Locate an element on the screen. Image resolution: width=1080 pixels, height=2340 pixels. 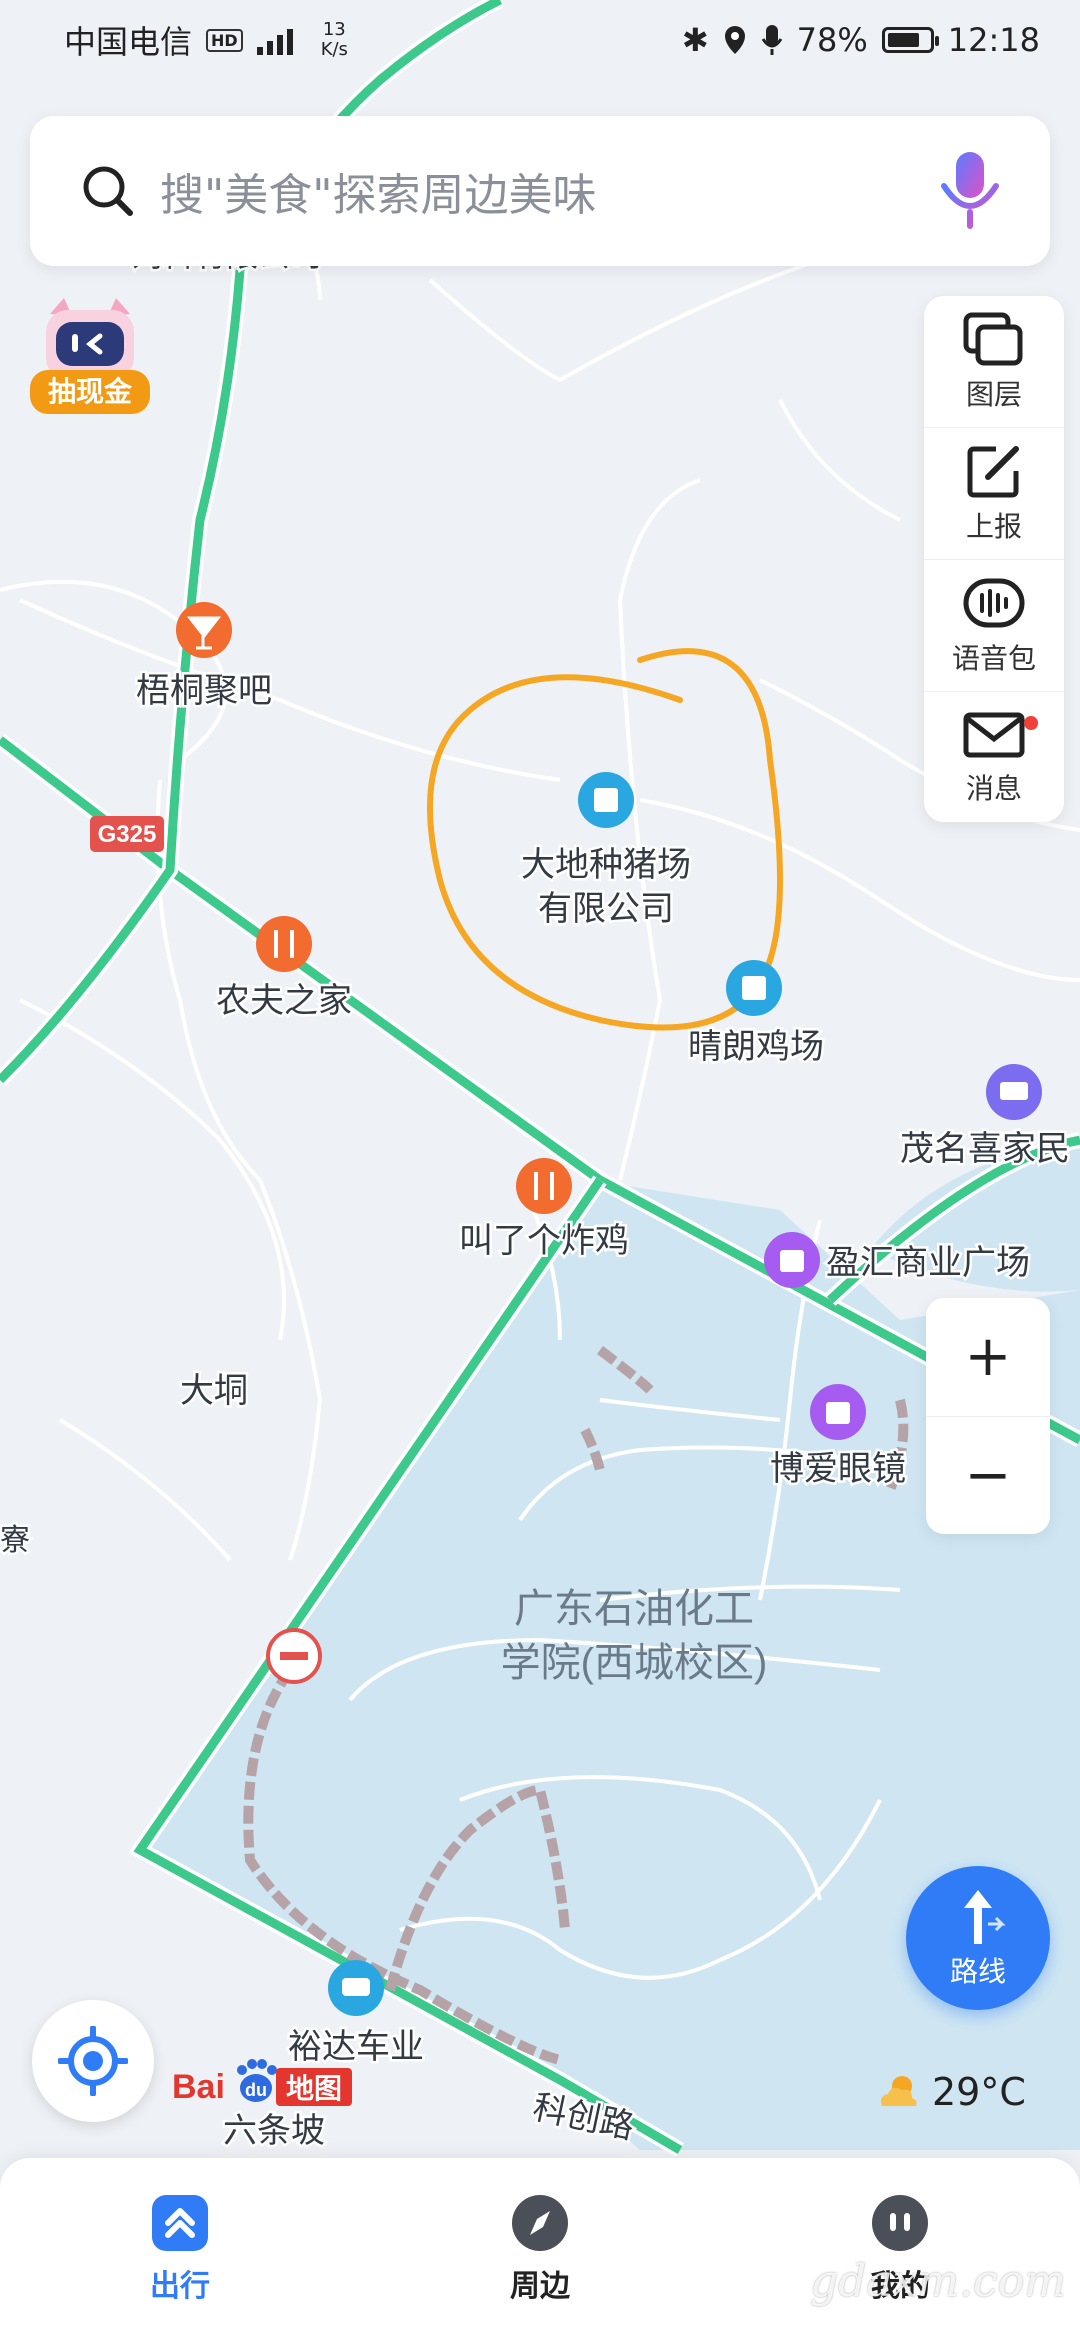
label-campus-line2: 学院(西城校区) is located at coordinates (634, 1663).